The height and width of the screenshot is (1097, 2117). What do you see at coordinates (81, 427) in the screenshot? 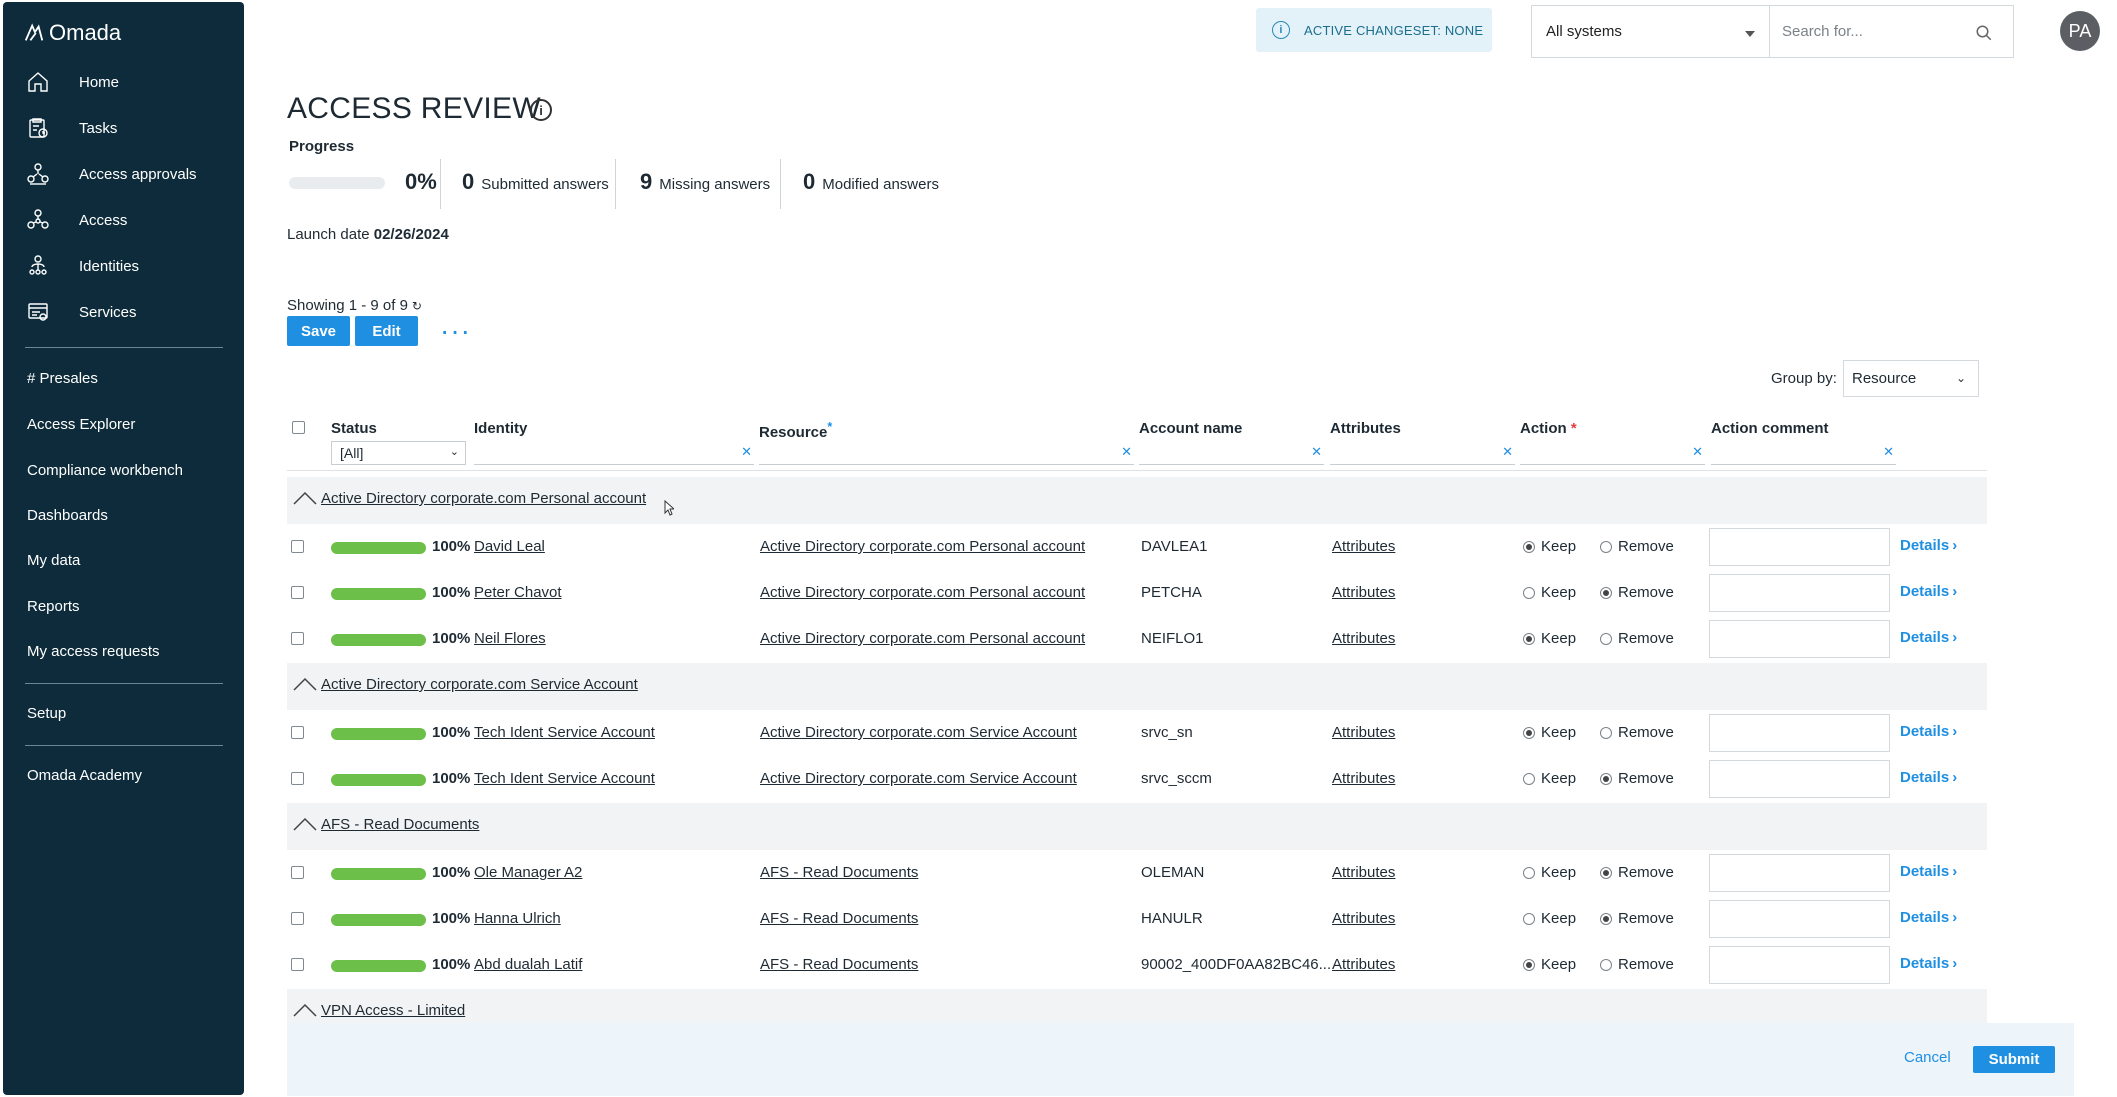
I see `sidebar-link-access-explorer: Access Explorer` at bounding box center [81, 427].